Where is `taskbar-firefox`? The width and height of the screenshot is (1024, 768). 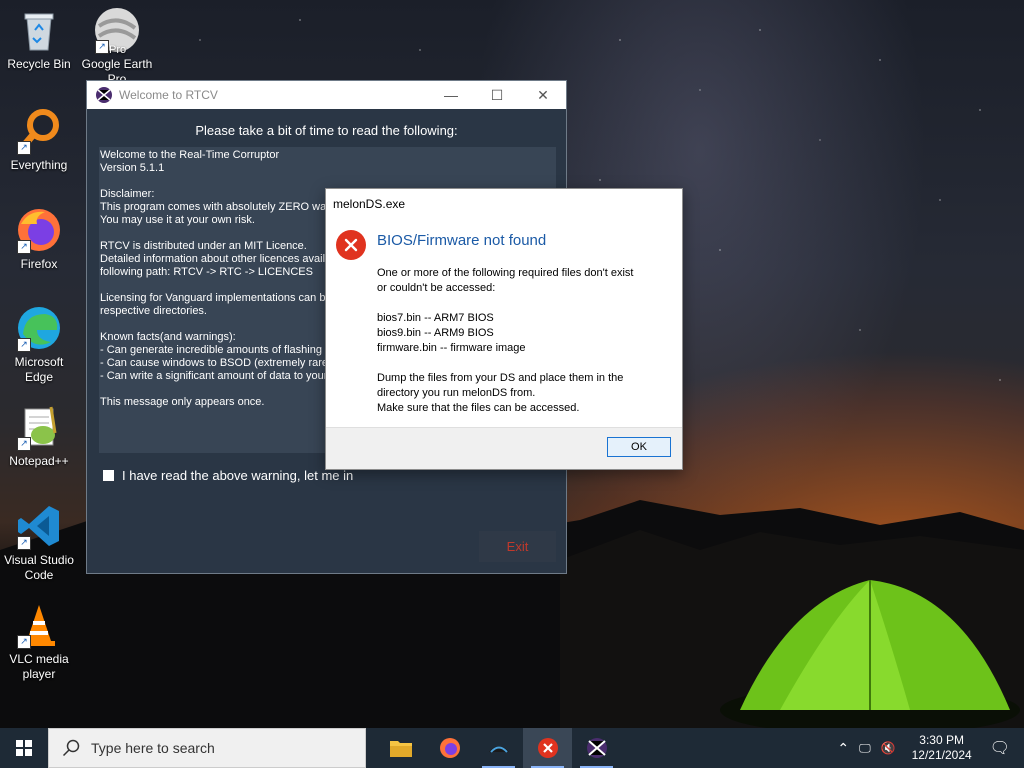
taskbar-firefox is located at coordinates (449, 748).